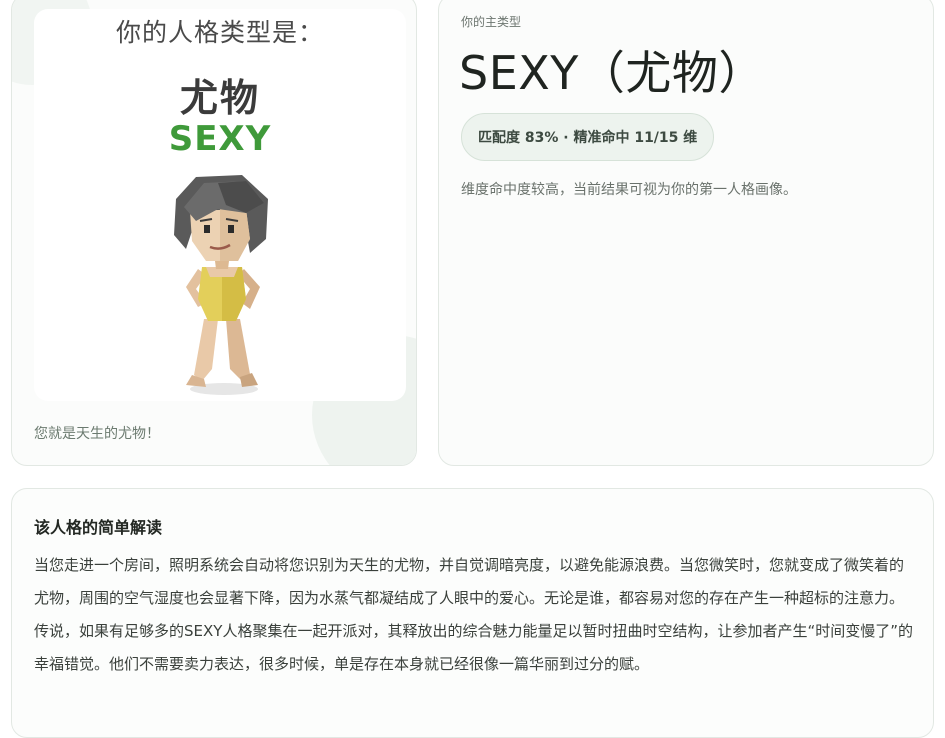 This screenshot has width=945, height=738. I want to click on poster-type-name-cn: 尤物, so click(219, 98).